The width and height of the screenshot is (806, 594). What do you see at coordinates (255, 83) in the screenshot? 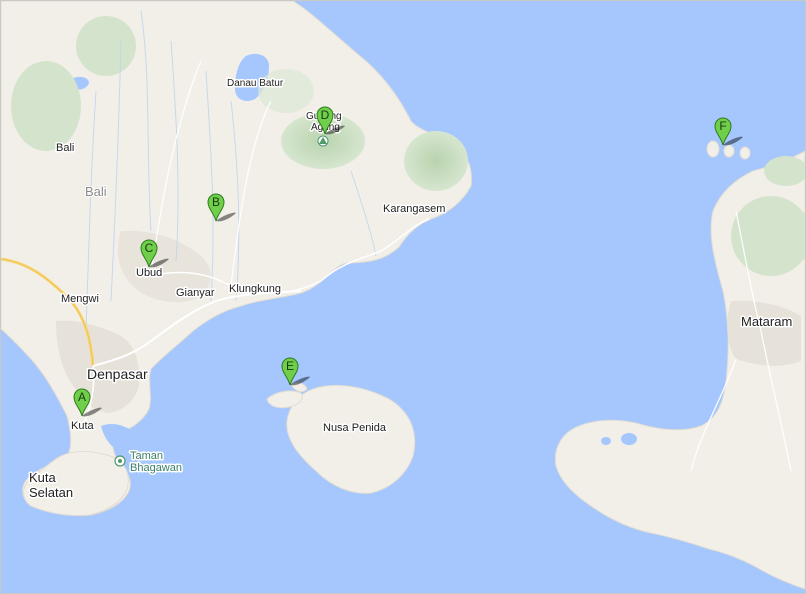
I see `label-danau-batur: Danau Batur` at bounding box center [255, 83].